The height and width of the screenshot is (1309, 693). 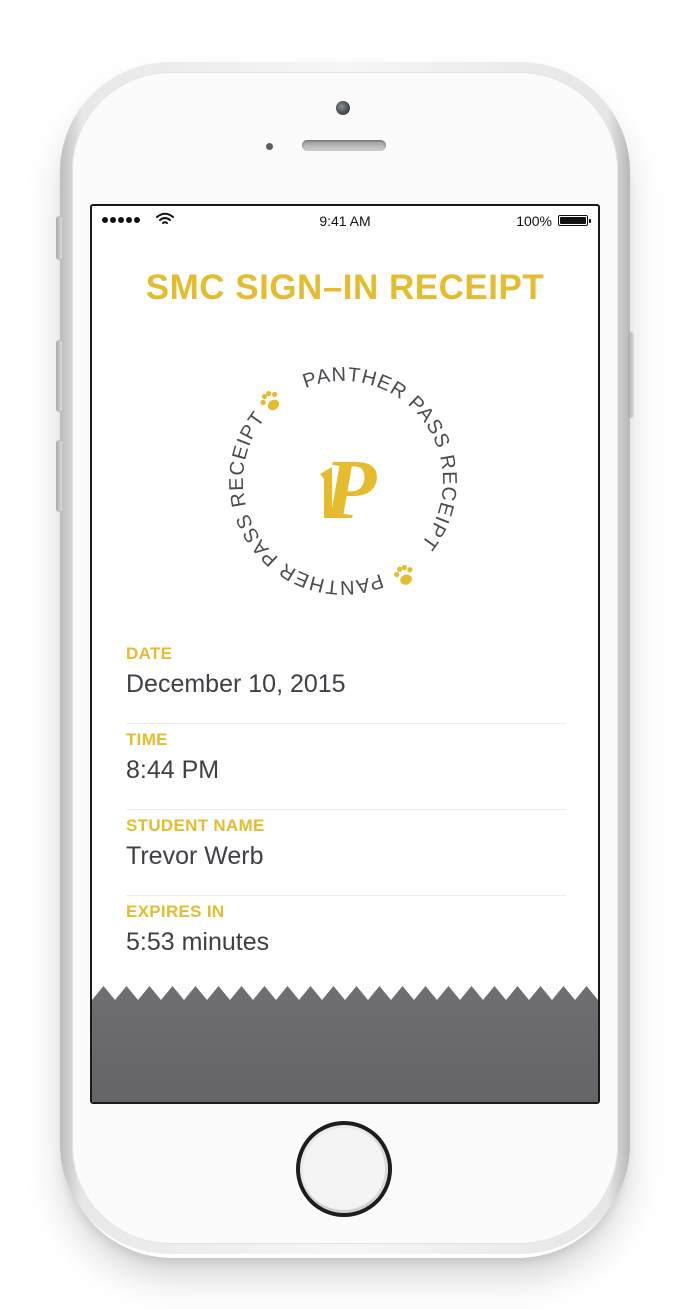 What do you see at coordinates (236, 684) in the screenshot?
I see `date-value: December 10, 2015` at bounding box center [236, 684].